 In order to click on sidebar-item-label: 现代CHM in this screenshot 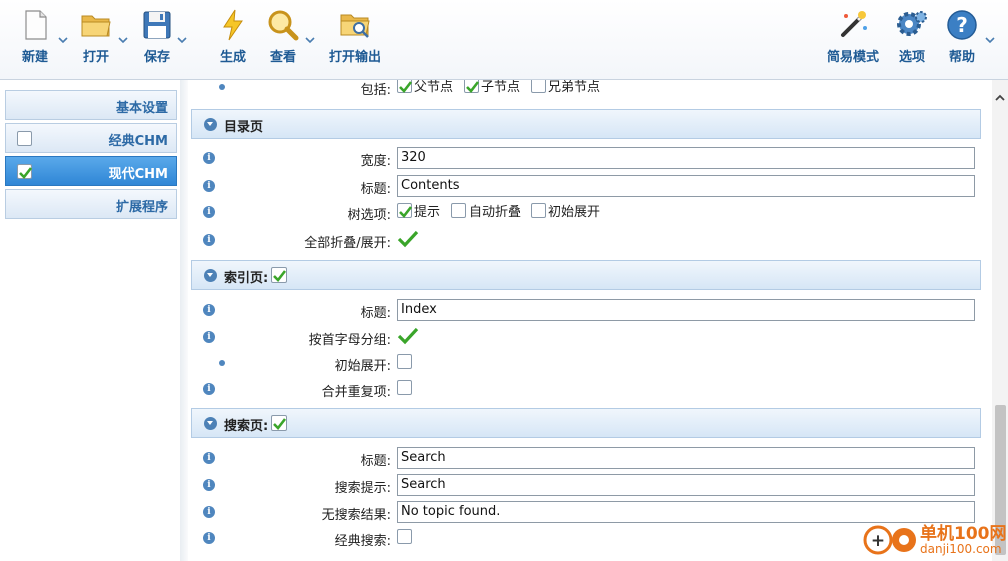, I will do `click(138, 174)`.